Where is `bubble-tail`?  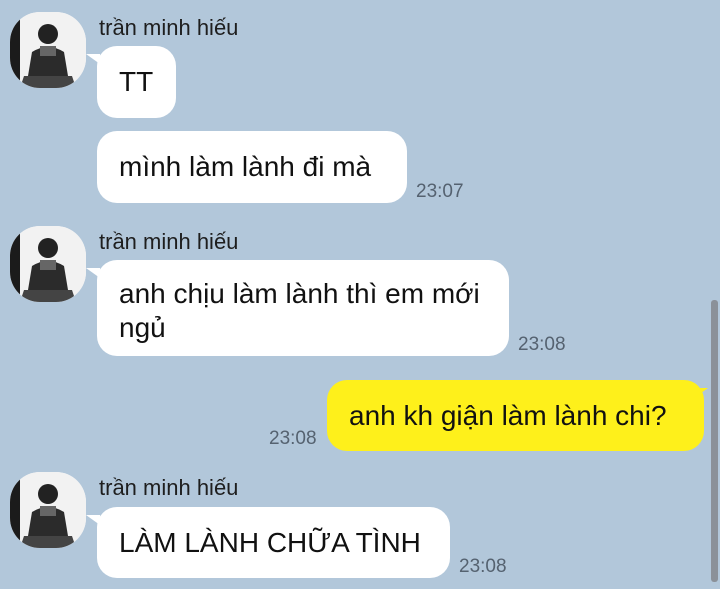 bubble-tail is located at coordinates (701, 393).